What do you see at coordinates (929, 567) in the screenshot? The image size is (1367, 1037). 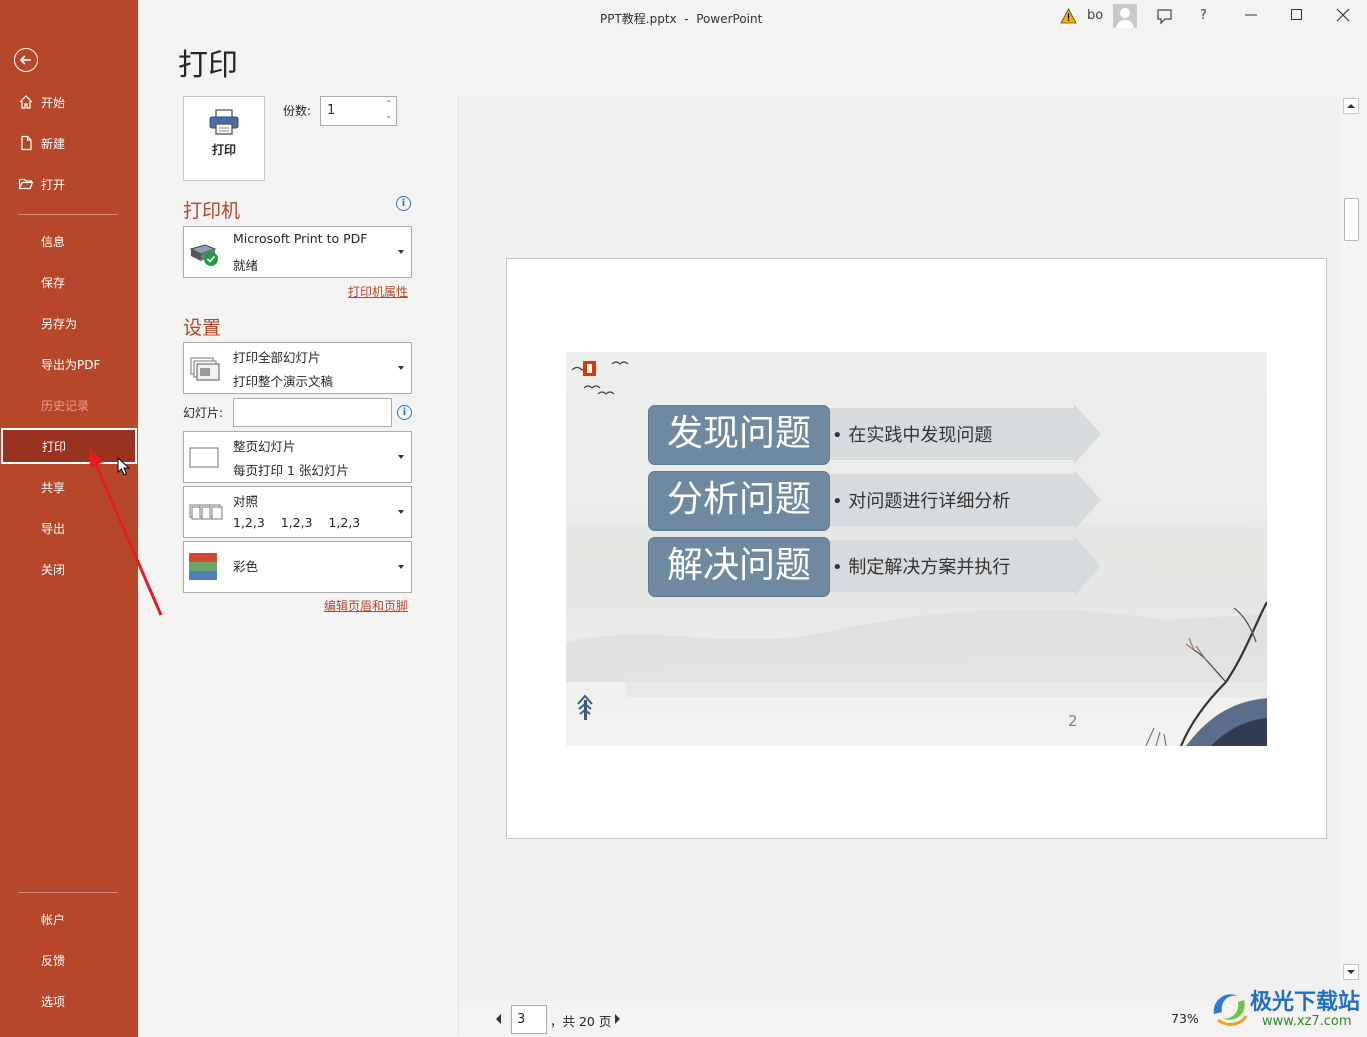 I see `slide-text-3: 制定解决方案并执行` at bounding box center [929, 567].